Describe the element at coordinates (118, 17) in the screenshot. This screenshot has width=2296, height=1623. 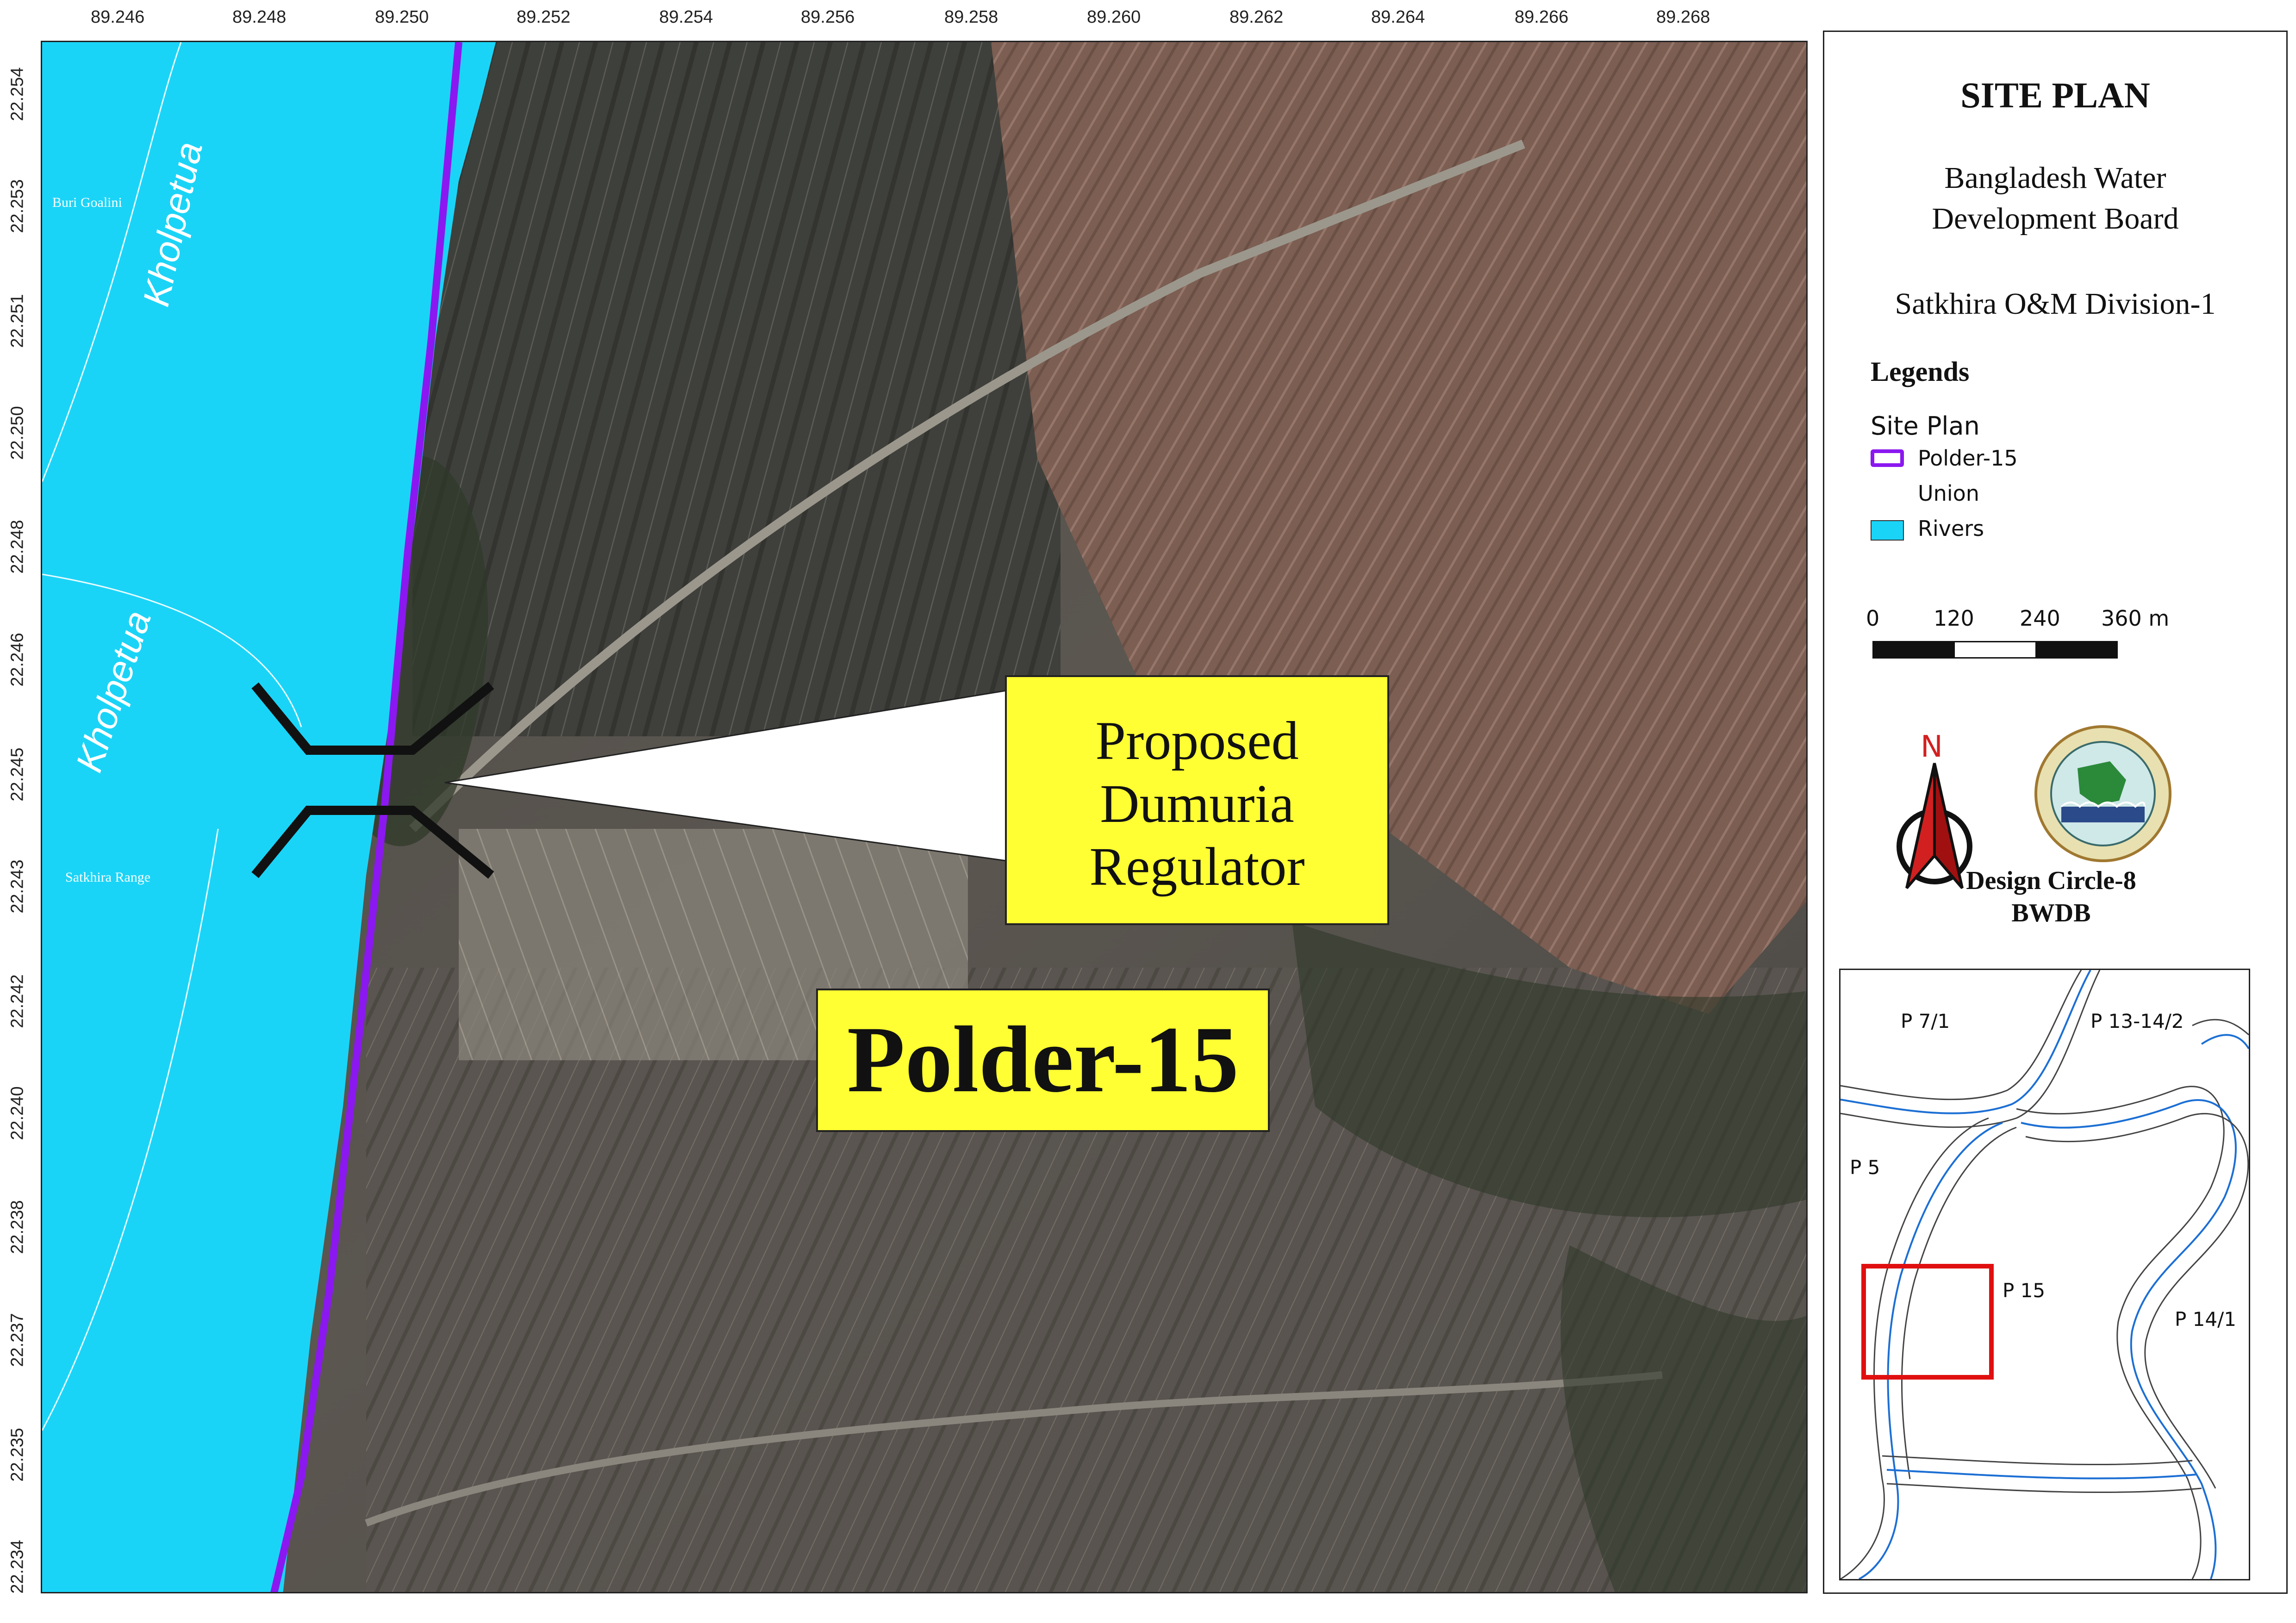
I see `x-tick-label: 89.246` at that location.